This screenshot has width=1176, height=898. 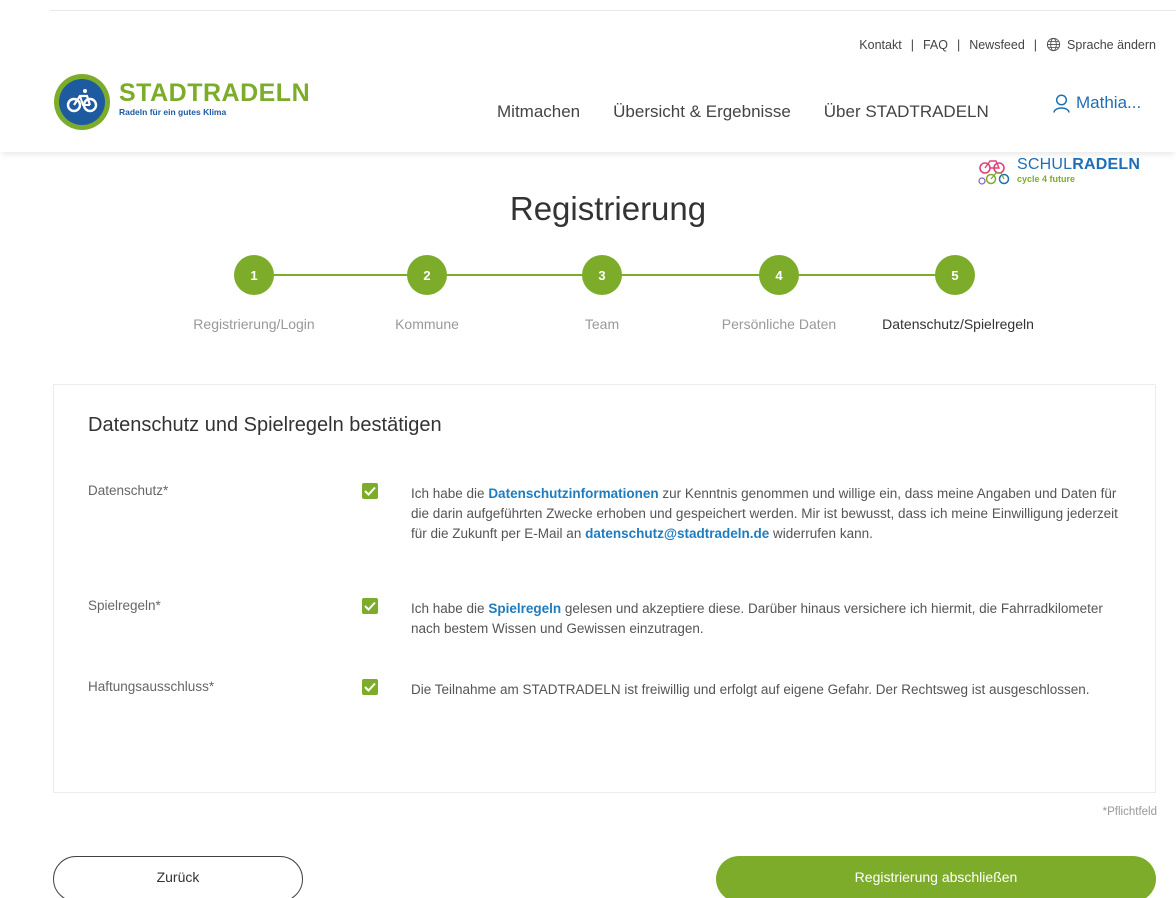 I want to click on submit-registration-button: Registrierung abschließen, so click(x=936, y=877).